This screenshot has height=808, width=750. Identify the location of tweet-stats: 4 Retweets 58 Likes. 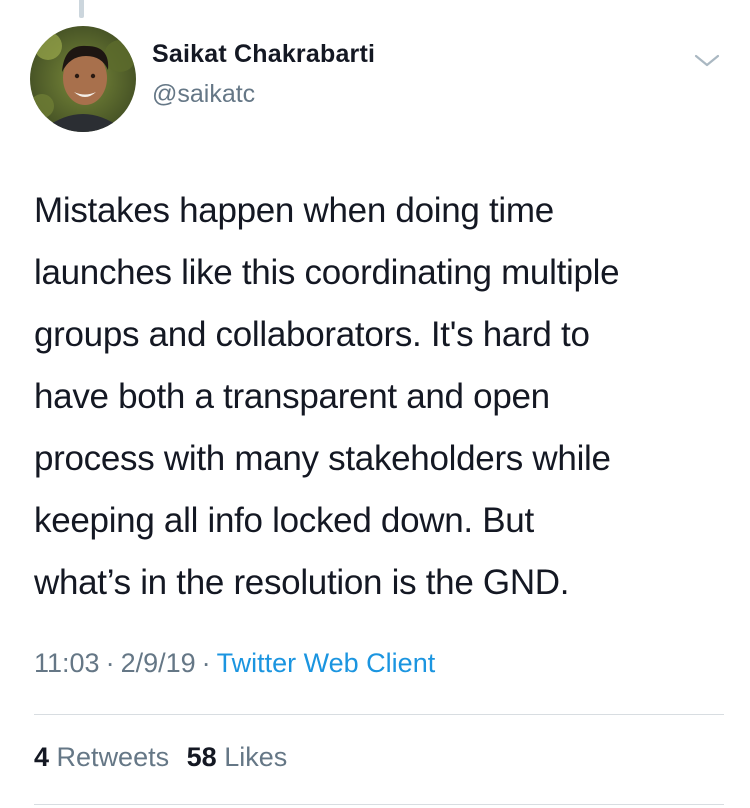
(160, 757).